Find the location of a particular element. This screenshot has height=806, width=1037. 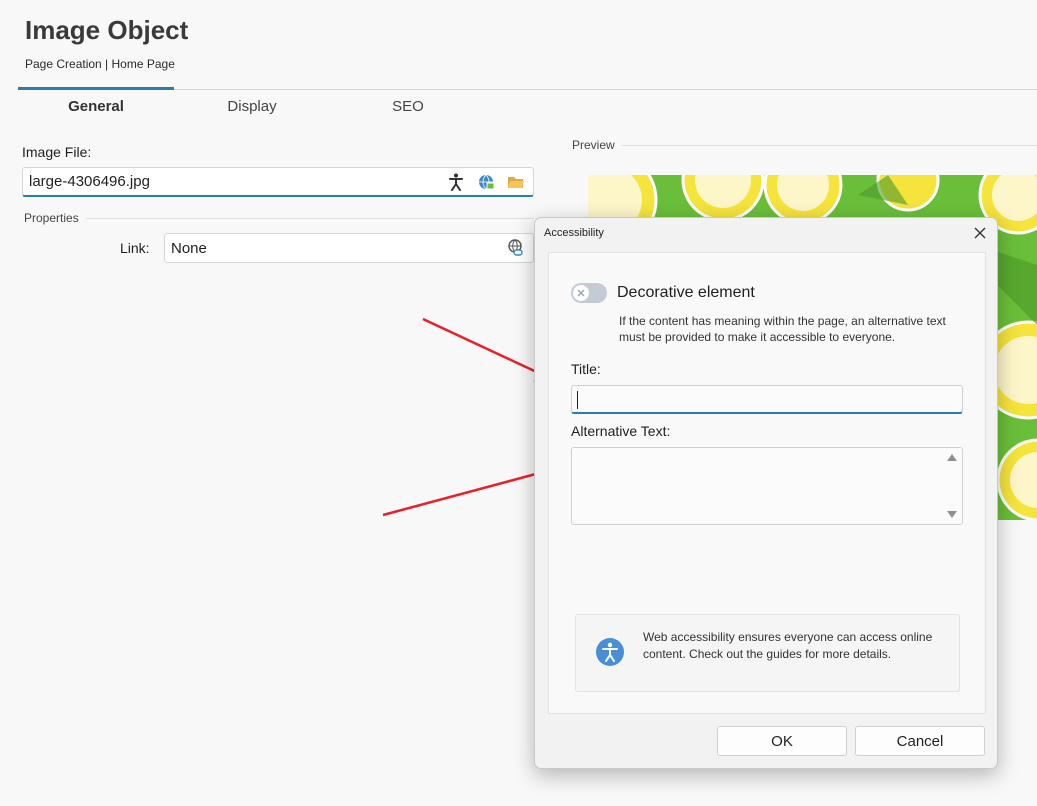

decorative-toggle is located at coordinates (589, 293).